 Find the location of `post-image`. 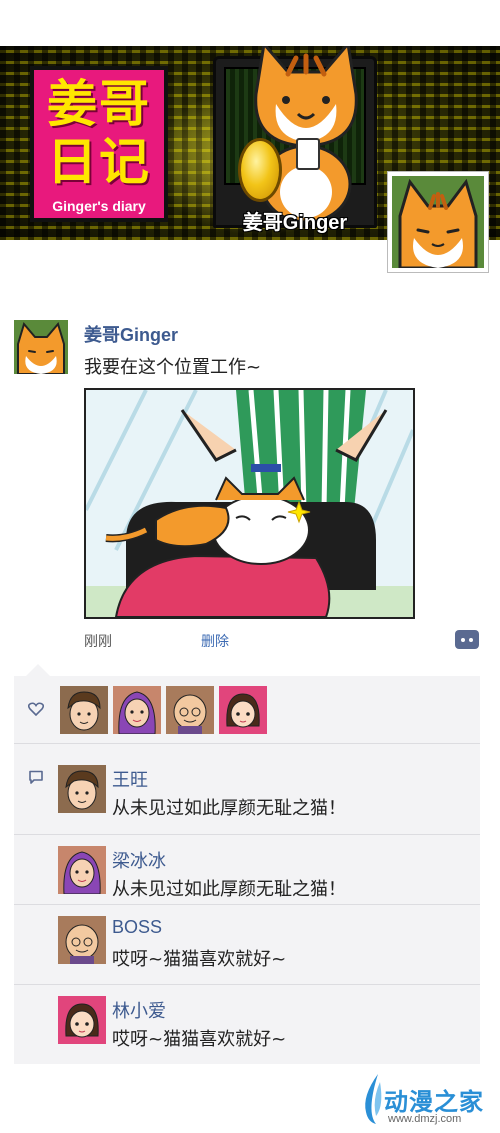

post-image is located at coordinates (249, 503).